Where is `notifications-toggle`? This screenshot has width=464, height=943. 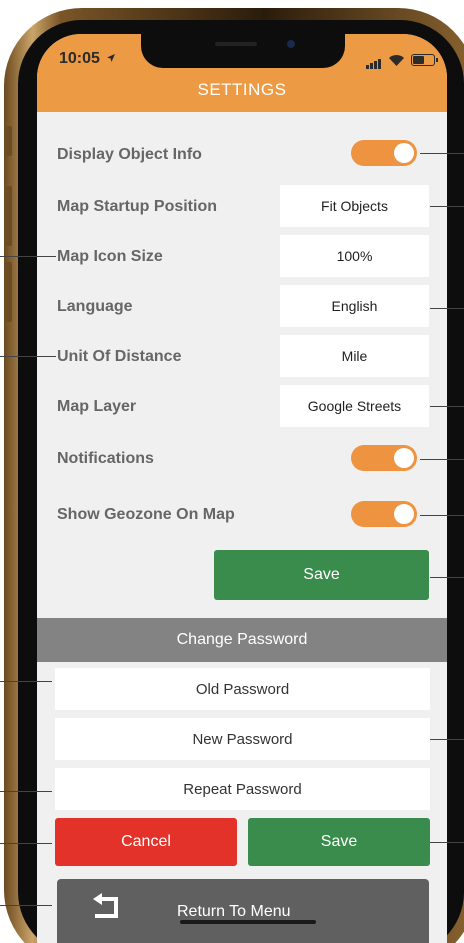
notifications-toggle is located at coordinates (384, 458).